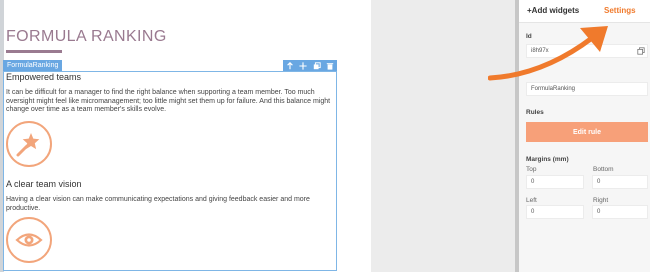 The height and width of the screenshot is (272, 650). Describe the element at coordinates (303, 65) in the screenshot. I see `drag-move-icon` at that location.